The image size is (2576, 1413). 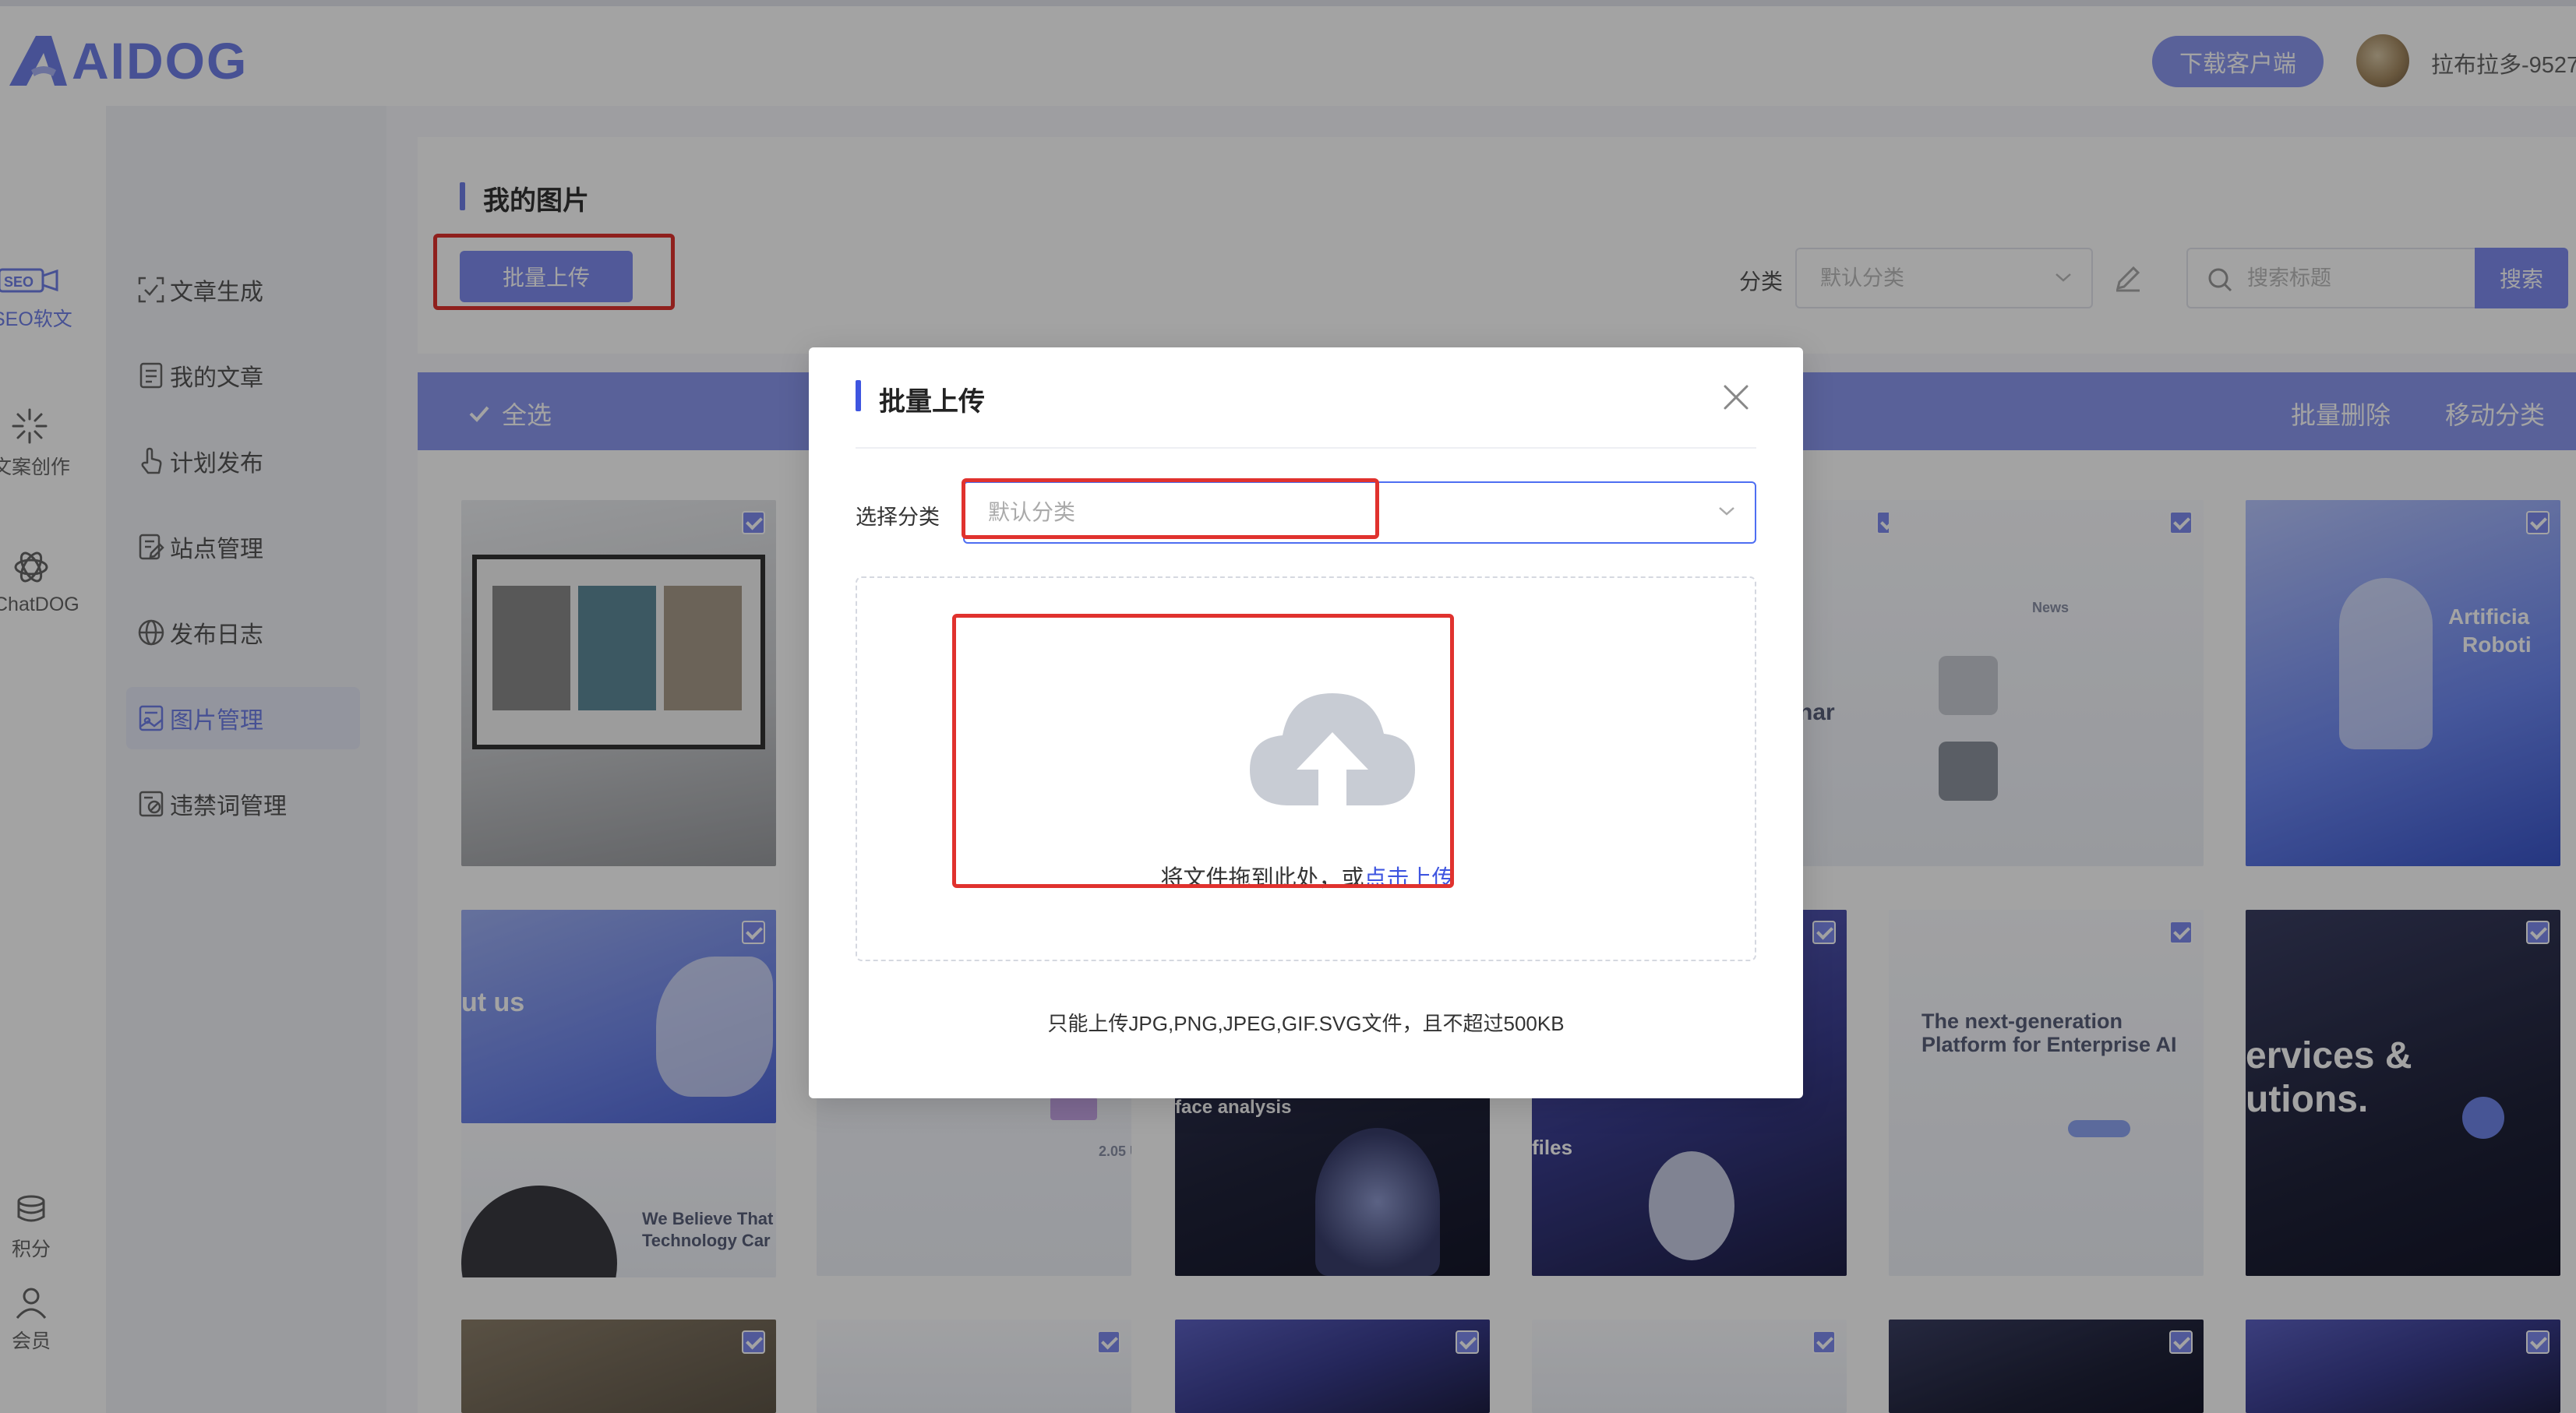 What do you see at coordinates (1306, 448) in the screenshot?
I see `dialog-divider` at bounding box center [1306, 448].